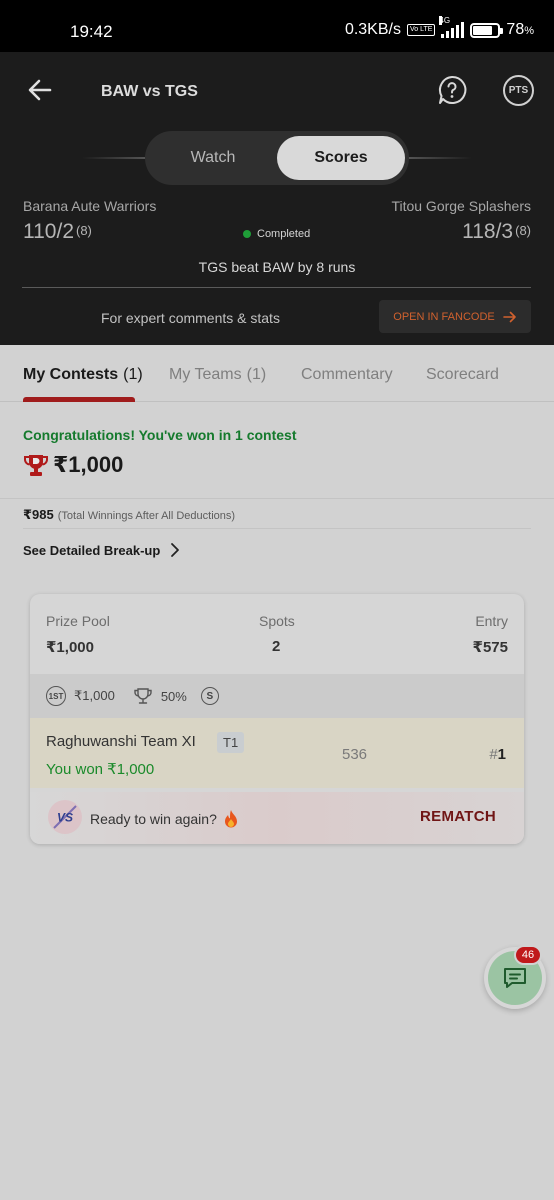 The image size is (554, 1200). I want to click on tab-commentary: Commentary, so click(347, 375).